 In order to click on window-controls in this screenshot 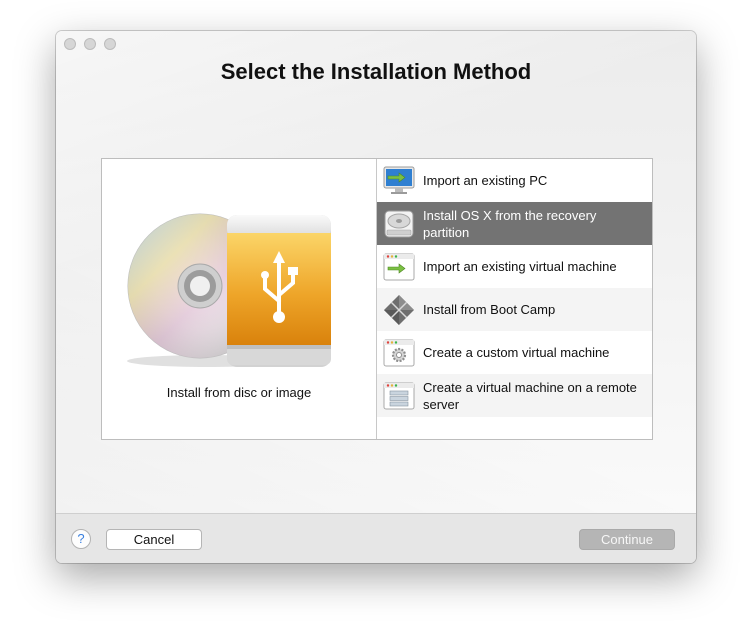, I will do `click(90, 44)`.